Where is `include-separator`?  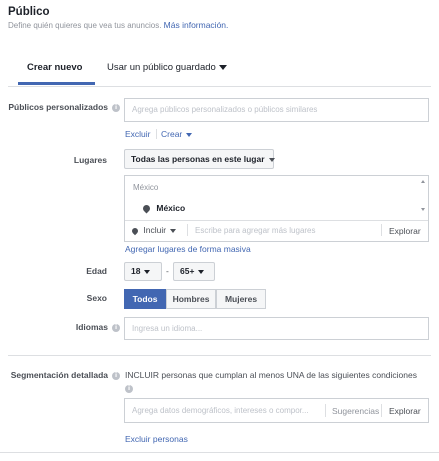
include-separator is located at coordinates (187, 230).